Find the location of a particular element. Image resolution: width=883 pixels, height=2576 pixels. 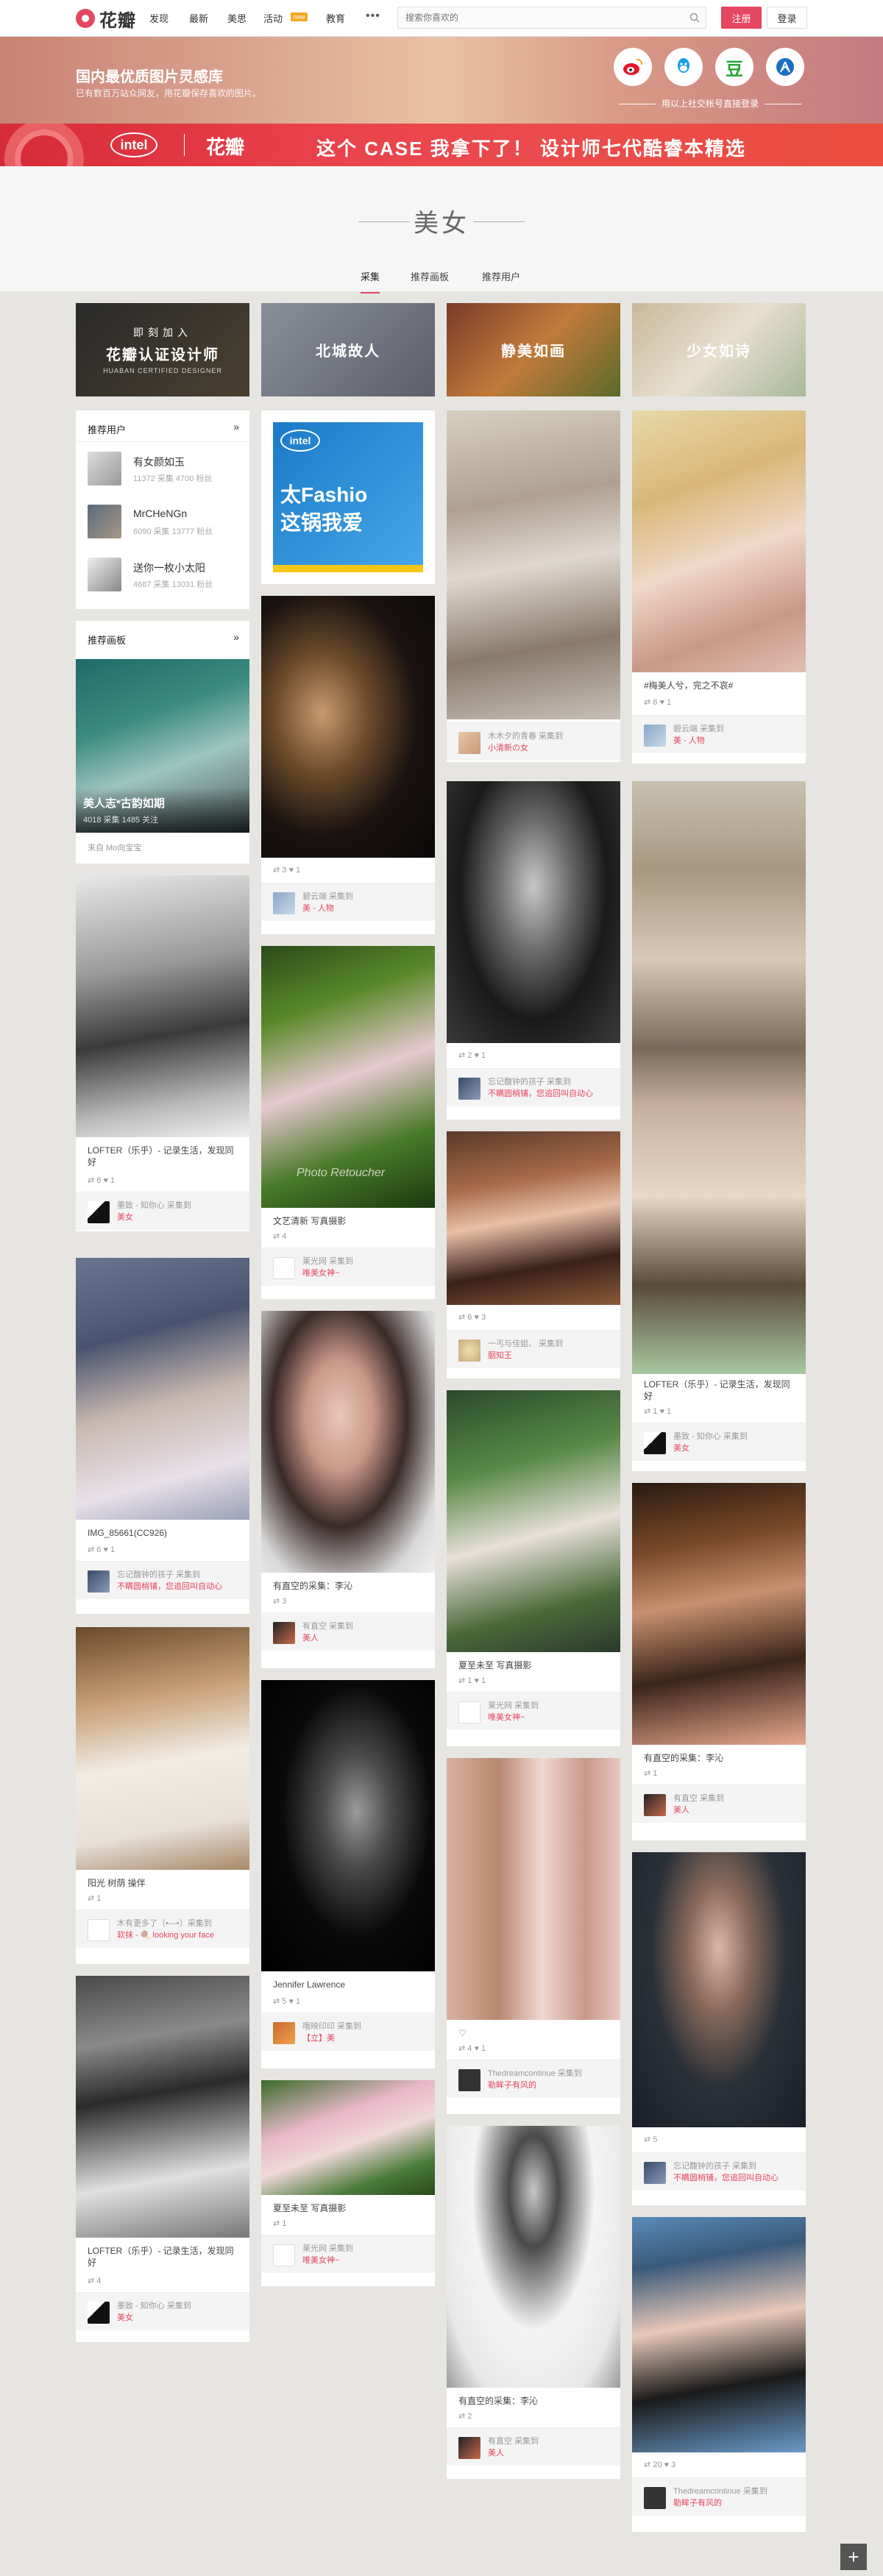

tab-pins: 采集 is located at coordinates (371, 281).